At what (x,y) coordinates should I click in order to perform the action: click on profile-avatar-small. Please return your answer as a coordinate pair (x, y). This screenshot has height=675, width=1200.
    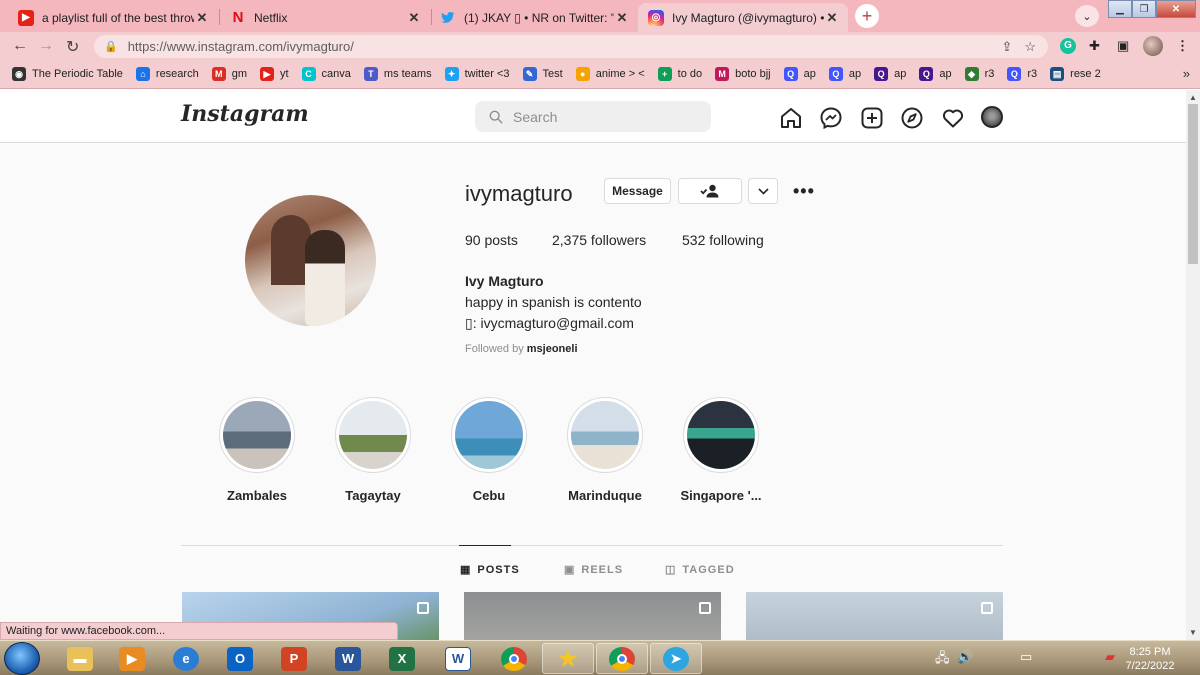
    Looking at the image, I should click on (992, 117).